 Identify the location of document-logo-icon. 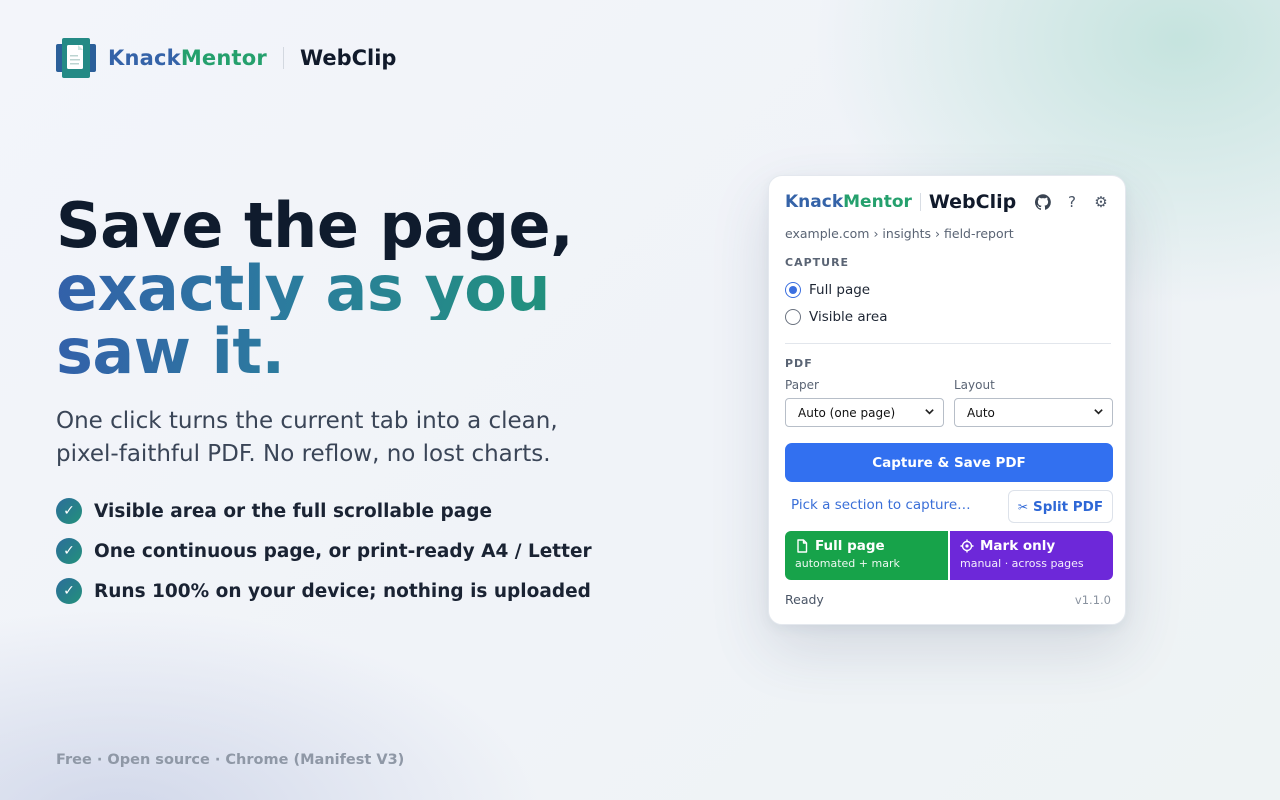
(76, 58).